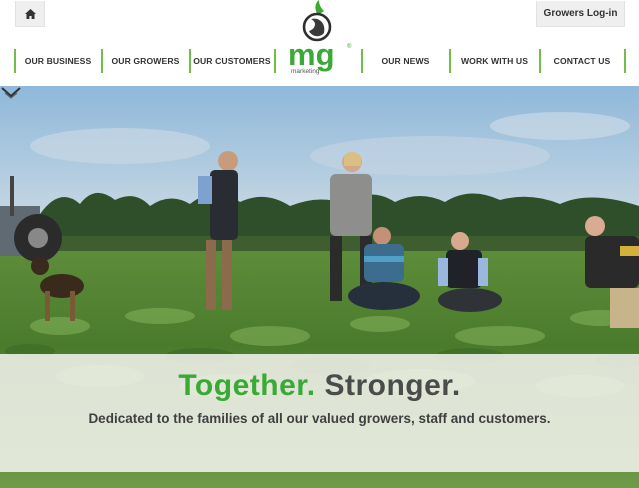 The image size is (639, 488). What do you see at coordinates (58, 61) in the screenshot?
I see `nav-our-business: OUR BUSINESS` at bounding box center [58, 61].